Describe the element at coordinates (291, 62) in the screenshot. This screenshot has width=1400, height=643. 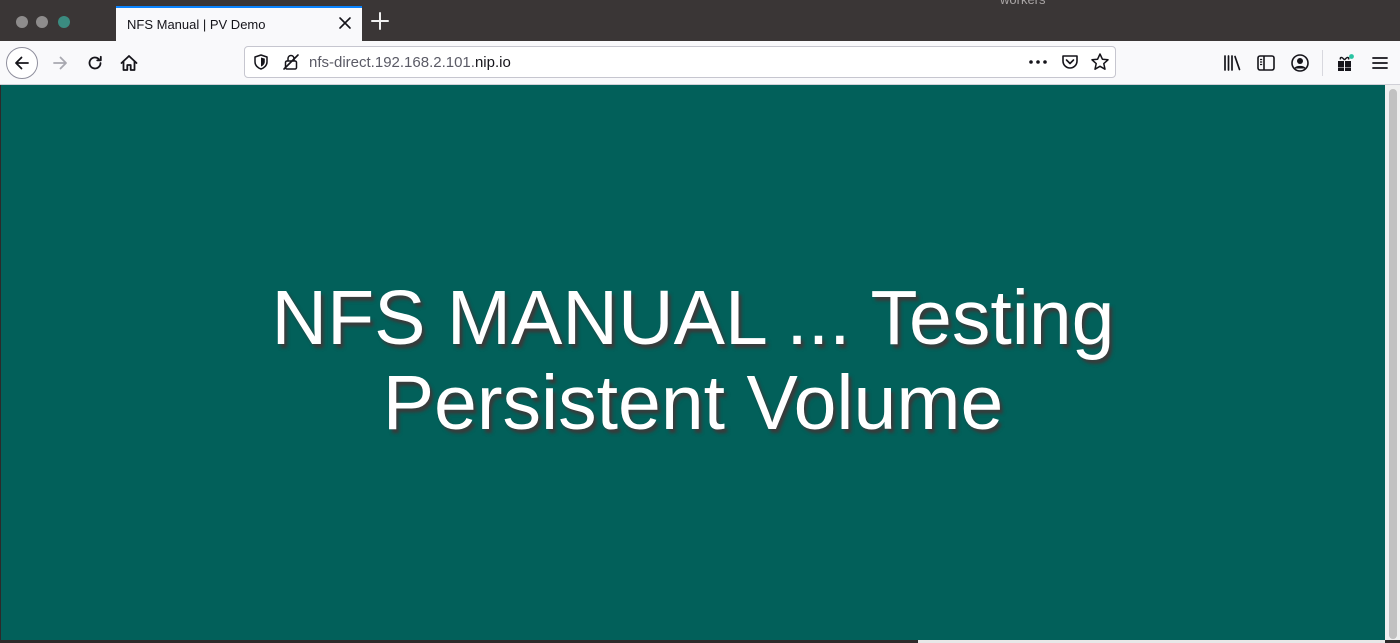
I see `insecure-lock-icon` at that location.